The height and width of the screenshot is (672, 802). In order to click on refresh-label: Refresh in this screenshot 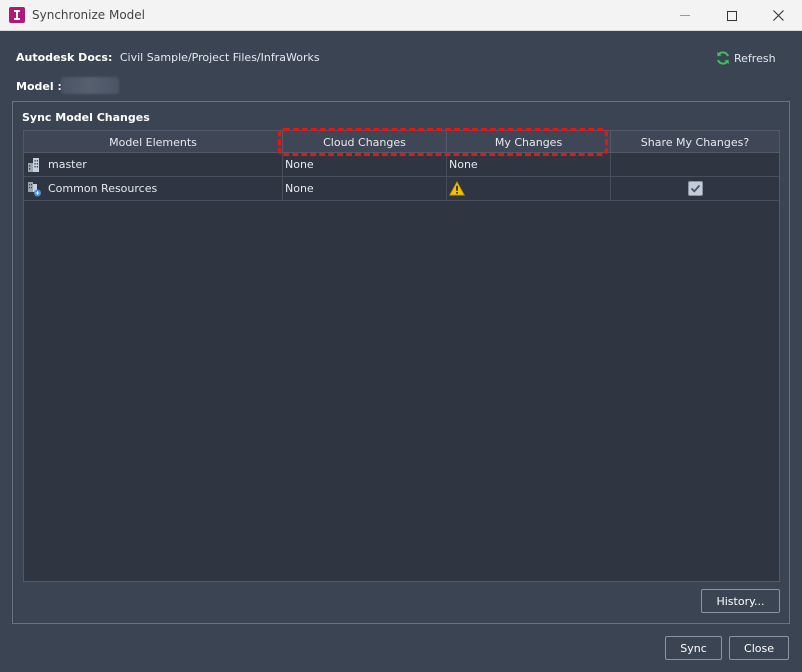, I will do `click(755, 58)`.